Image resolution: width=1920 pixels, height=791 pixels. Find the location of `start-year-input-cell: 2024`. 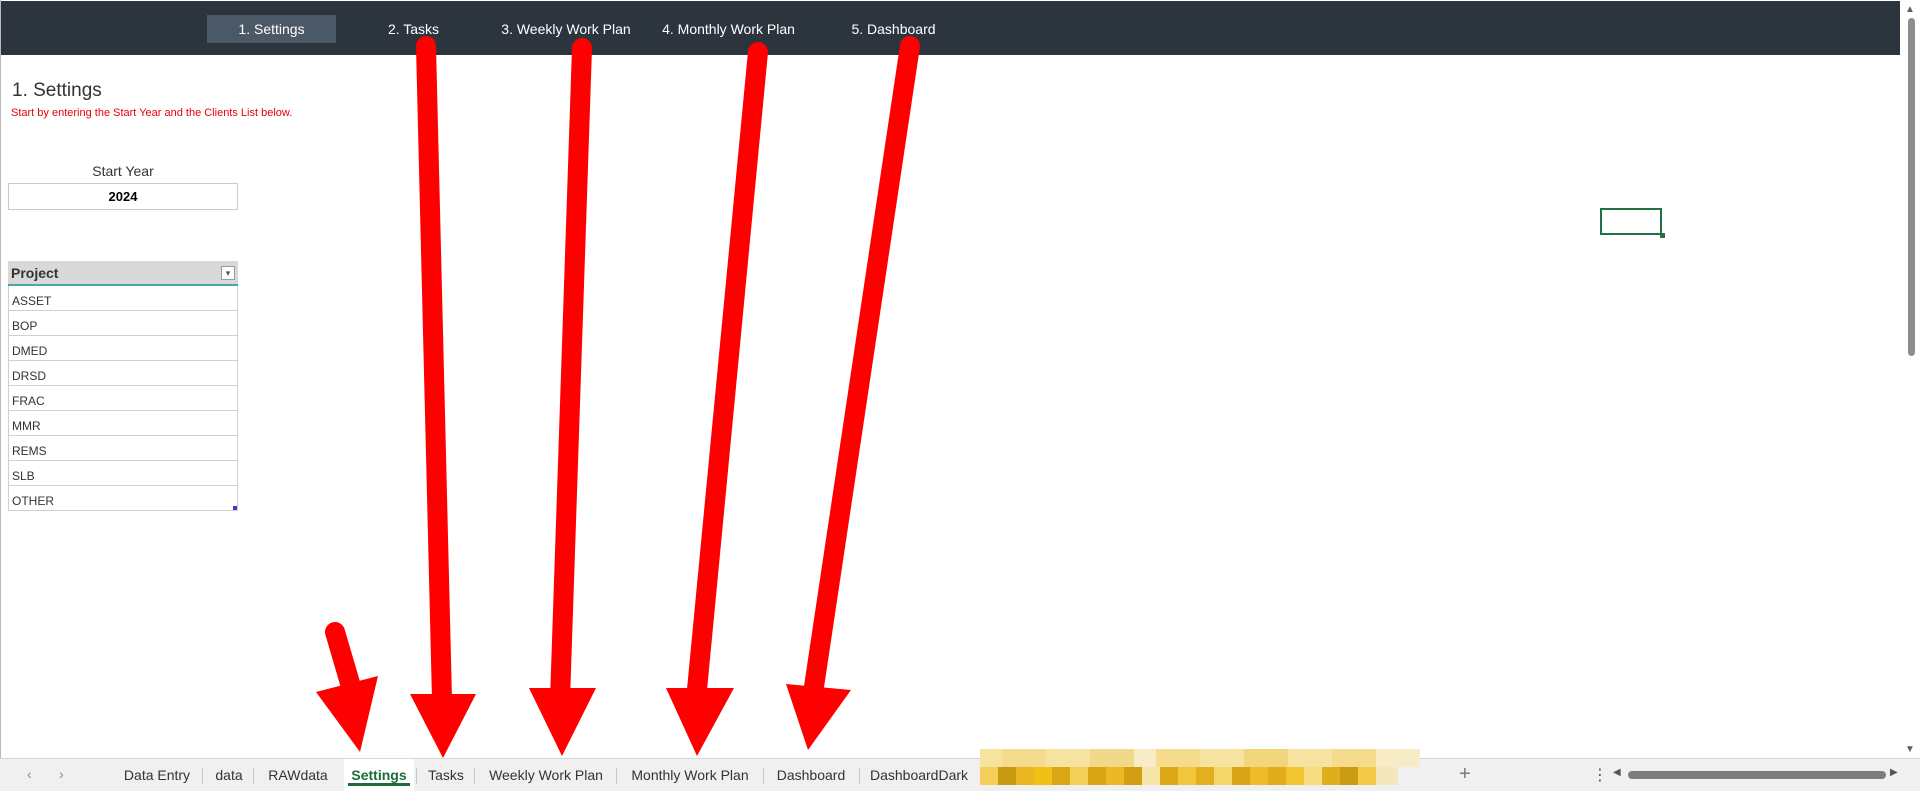

start-year-input-cell: 2024 is located at coordinates (123, 196).